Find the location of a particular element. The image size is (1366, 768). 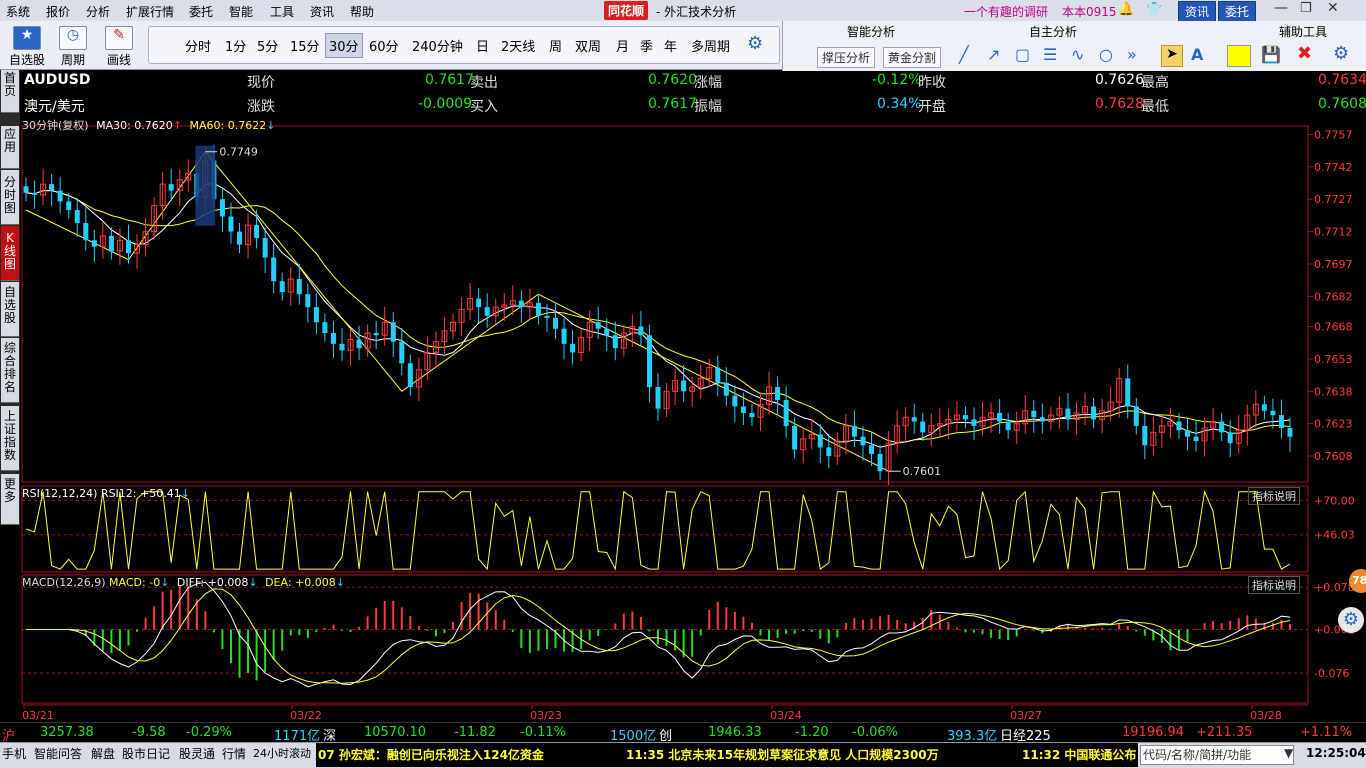

y-tick-label: 0.7682 is located at coordinates (1333, 296).